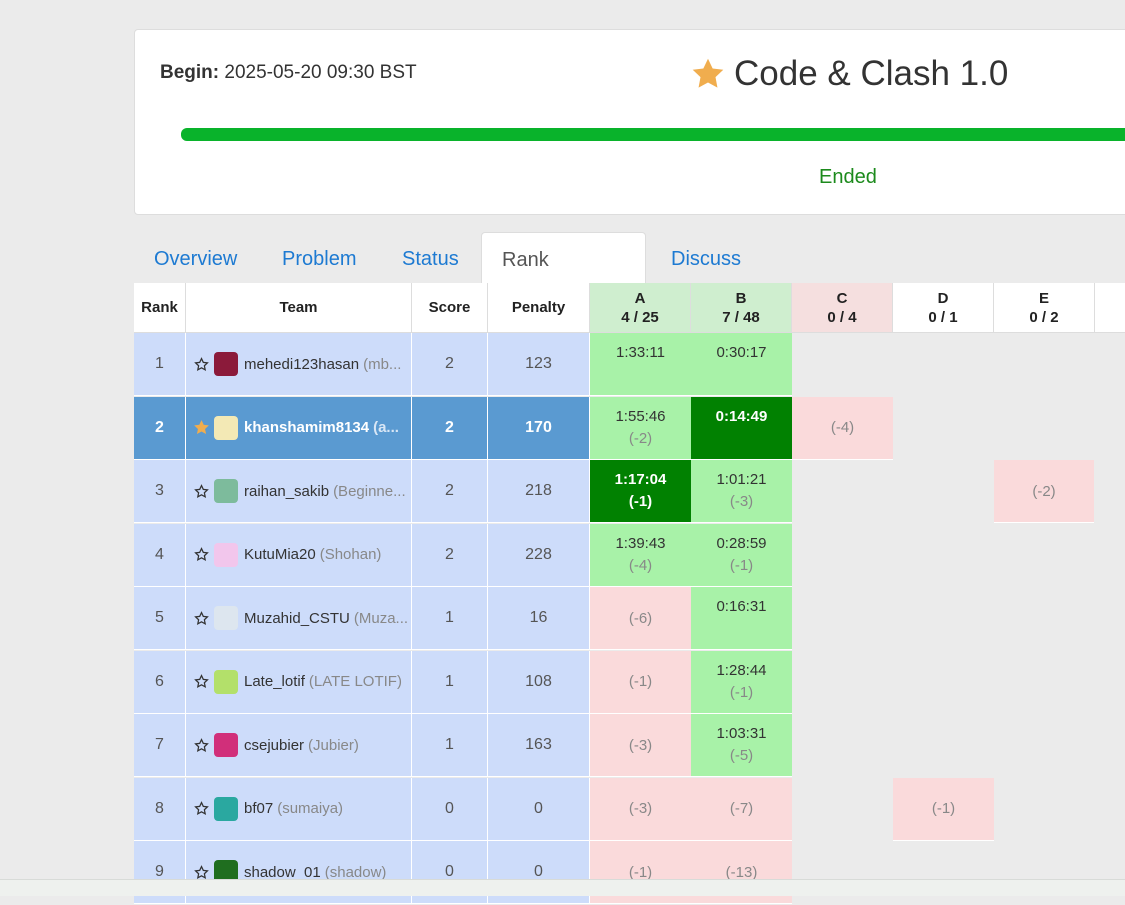 This screenshot has height=905, width=1125. Describe the element at coordinates (741, 491) in the screenshot. I see `problem-cell-accepted: 1:01:21 (-3)` at that location.